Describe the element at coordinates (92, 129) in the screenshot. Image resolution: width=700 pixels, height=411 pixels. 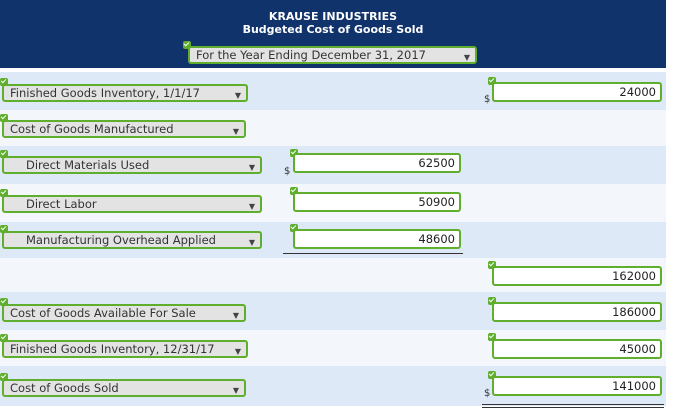
I see `select-label: Cost of Goods Manufactured` at that location.